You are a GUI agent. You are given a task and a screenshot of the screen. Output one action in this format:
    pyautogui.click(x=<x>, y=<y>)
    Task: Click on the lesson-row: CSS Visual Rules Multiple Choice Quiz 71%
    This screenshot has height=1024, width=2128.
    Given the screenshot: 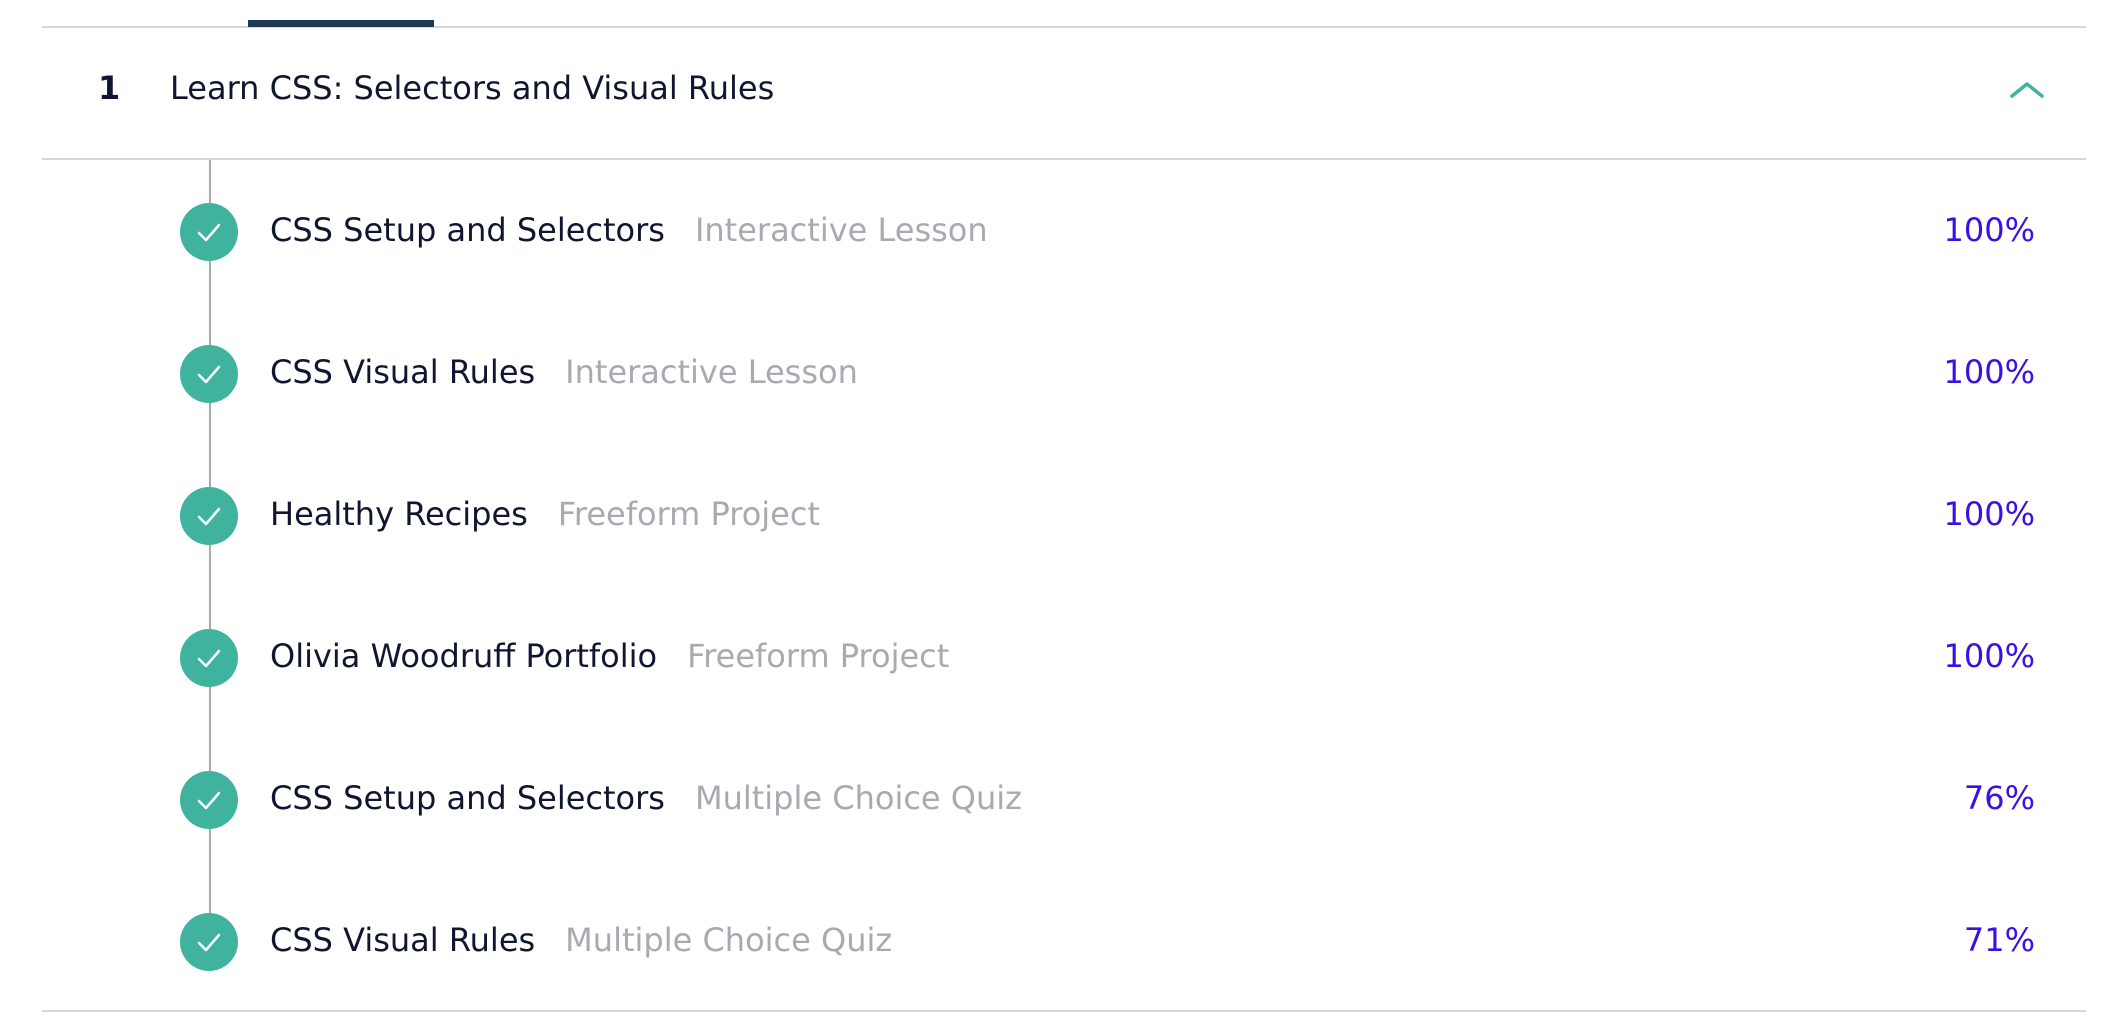 What is the action you would take?
    pyautogui.click(x=1064, y=941)
    